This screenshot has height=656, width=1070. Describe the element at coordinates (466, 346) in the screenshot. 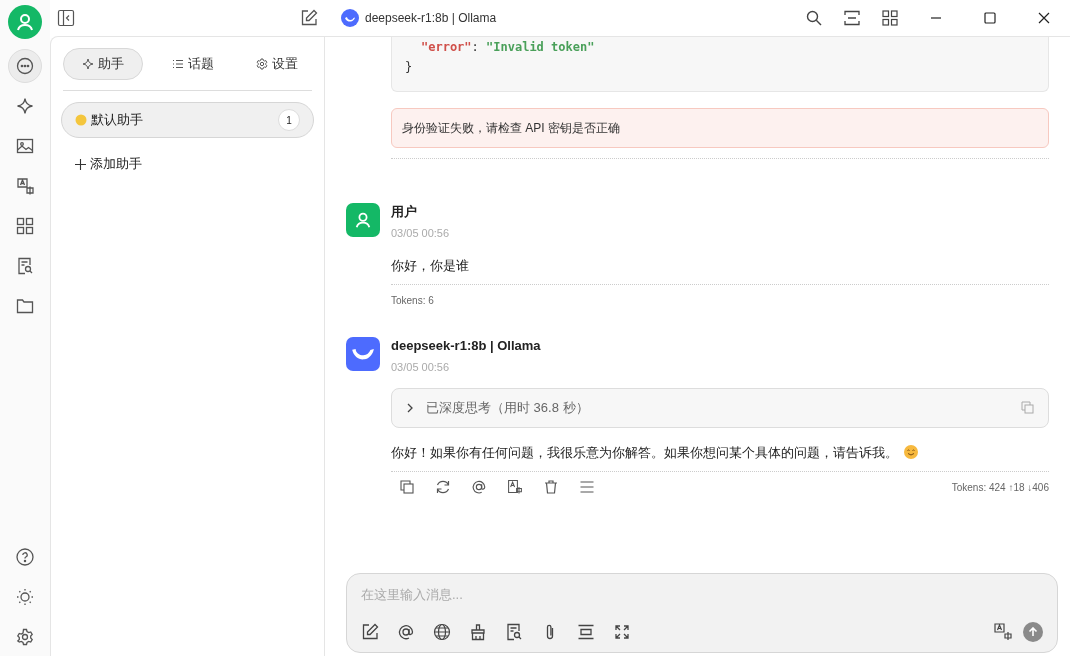

I see `sender-name: deepseek-r1:8b | Ollama` at that location.